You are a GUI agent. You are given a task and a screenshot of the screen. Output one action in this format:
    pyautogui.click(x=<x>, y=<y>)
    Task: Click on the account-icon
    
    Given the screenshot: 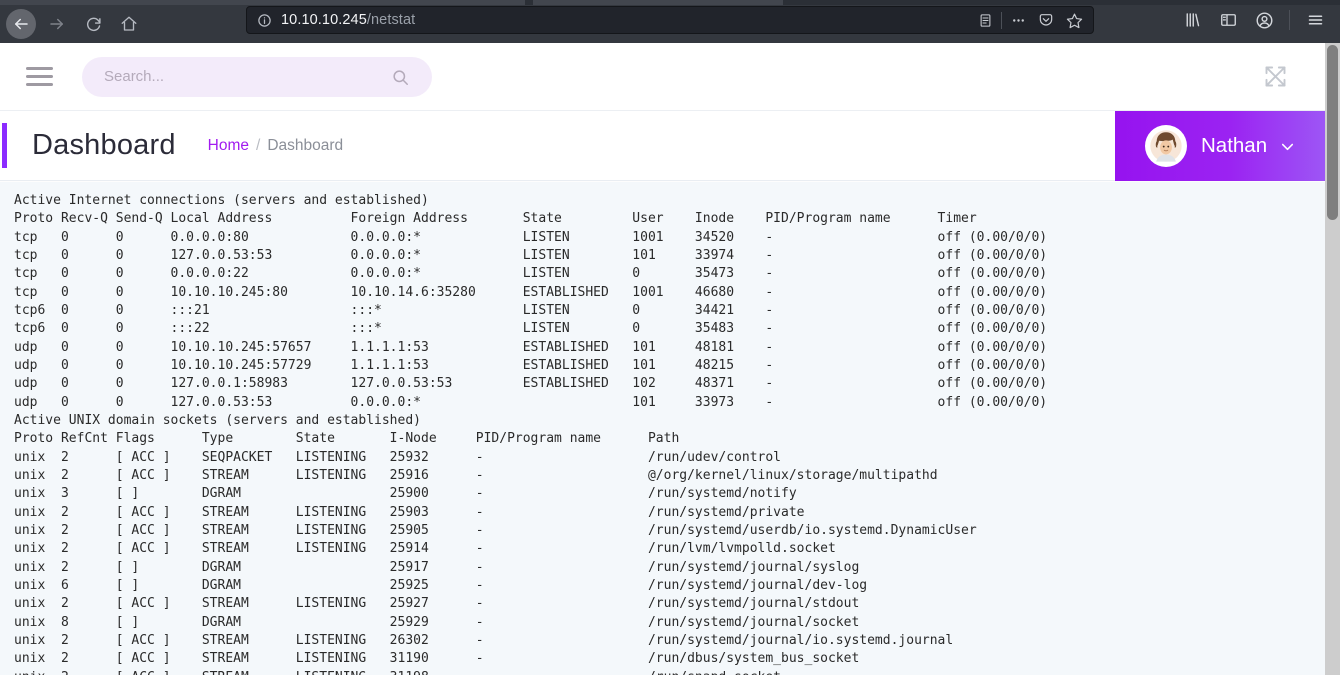 What is the action you would take?
    pyautogui.click(x=1264, y=20)
    